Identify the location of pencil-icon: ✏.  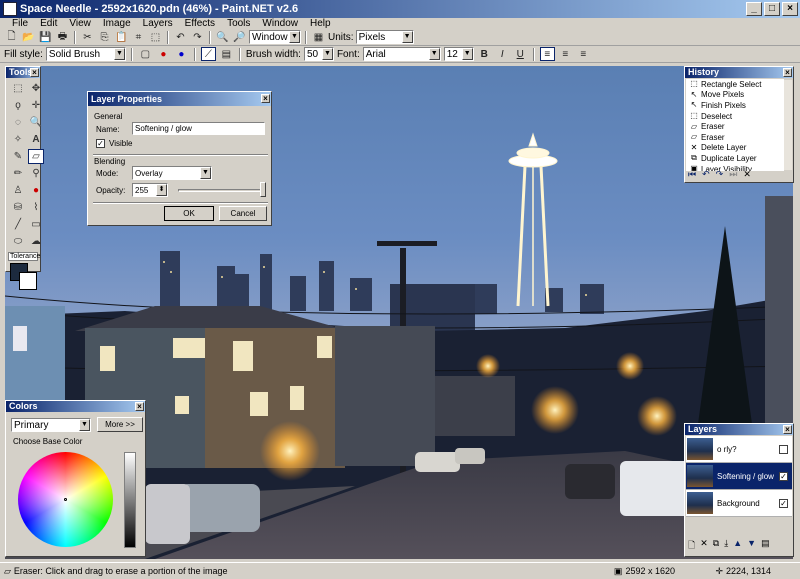
(18, 173).